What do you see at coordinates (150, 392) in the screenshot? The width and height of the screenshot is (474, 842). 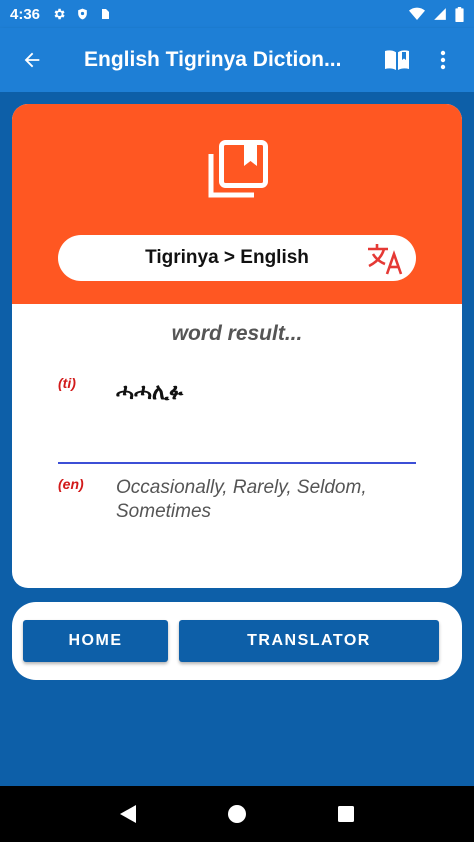 I see `source-word: ሓሓሊፉ` at bounding box center [150, 392].